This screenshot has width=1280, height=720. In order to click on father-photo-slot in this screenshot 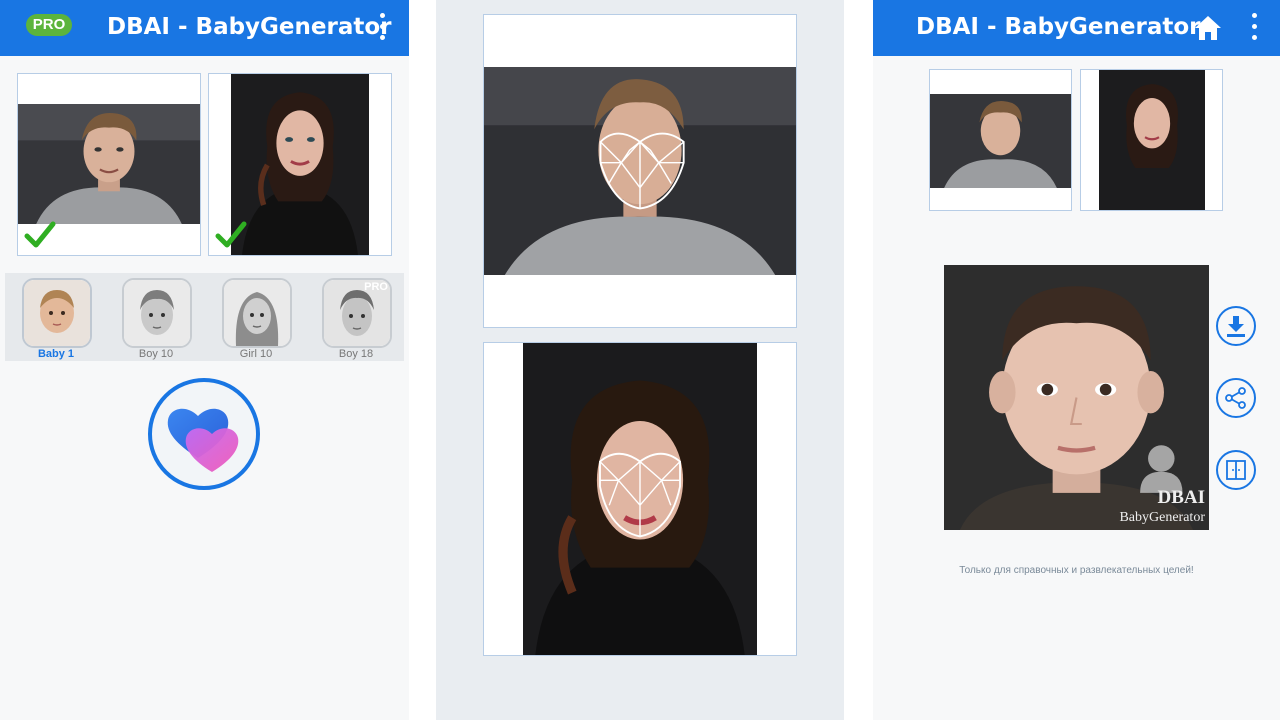, I will do `click(109, 164)`.